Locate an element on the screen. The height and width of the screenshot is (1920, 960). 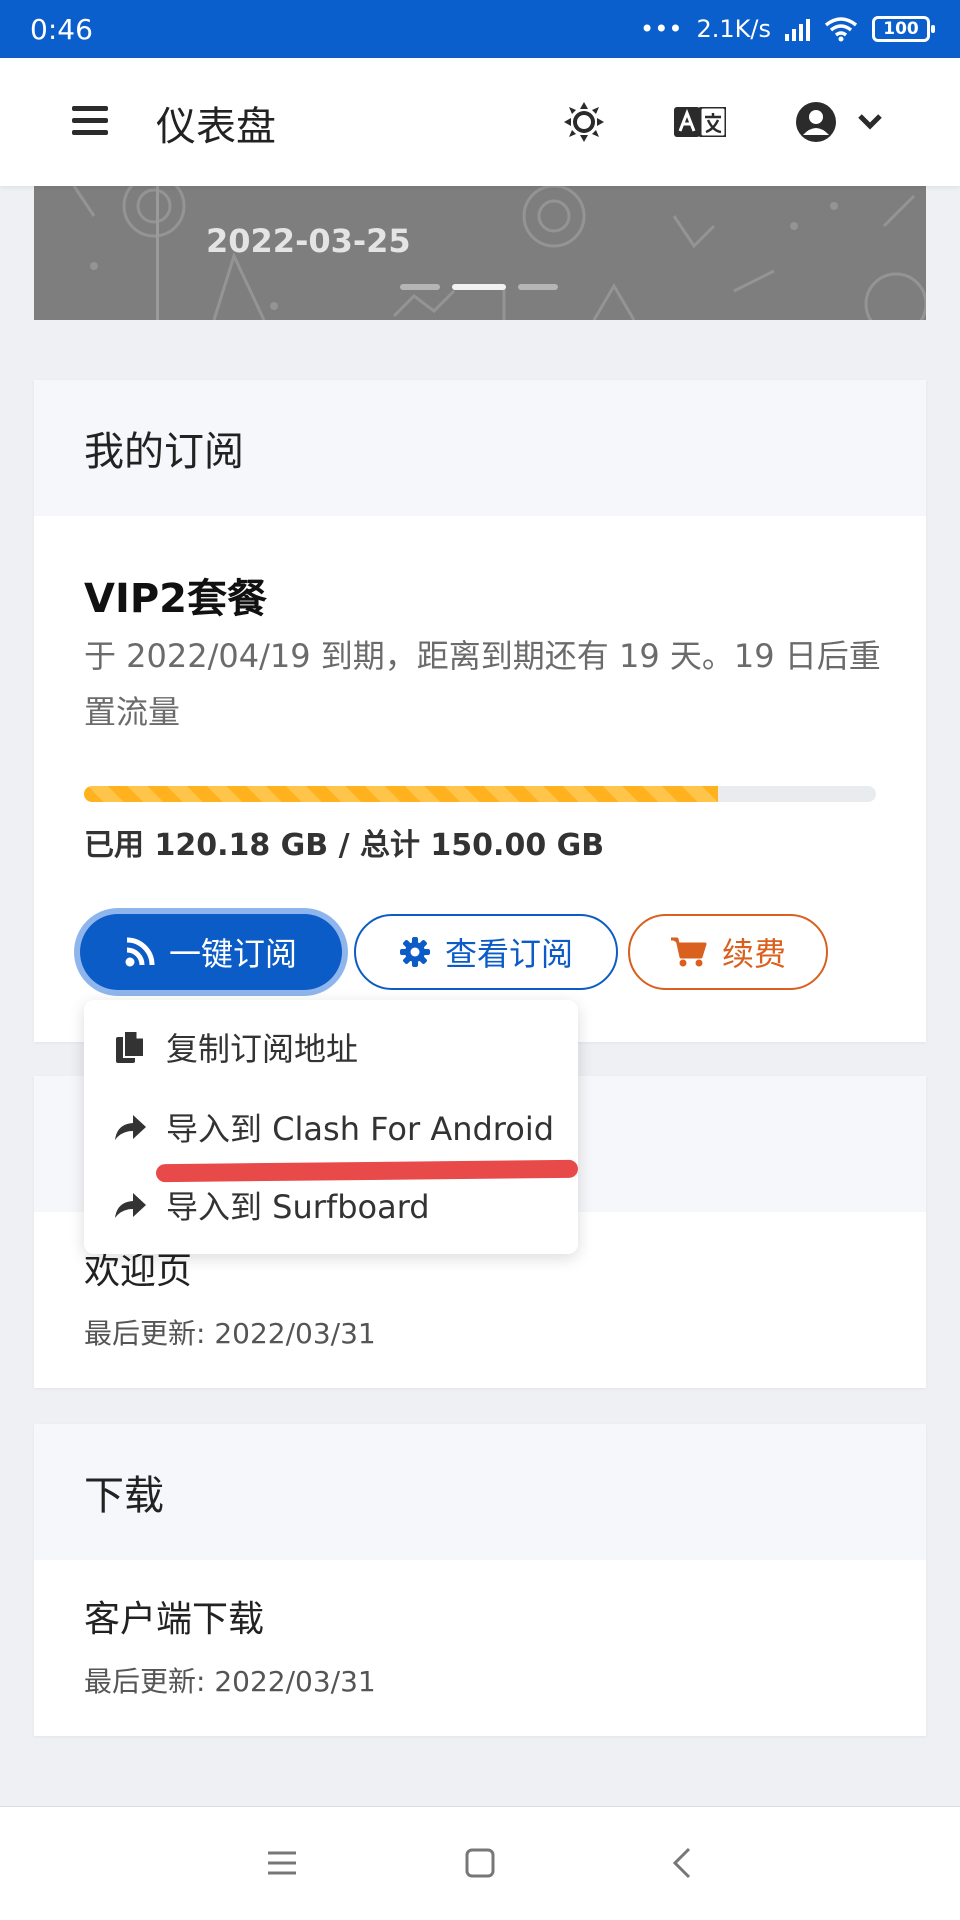
cart-icon is located at coordinates (688, 952).